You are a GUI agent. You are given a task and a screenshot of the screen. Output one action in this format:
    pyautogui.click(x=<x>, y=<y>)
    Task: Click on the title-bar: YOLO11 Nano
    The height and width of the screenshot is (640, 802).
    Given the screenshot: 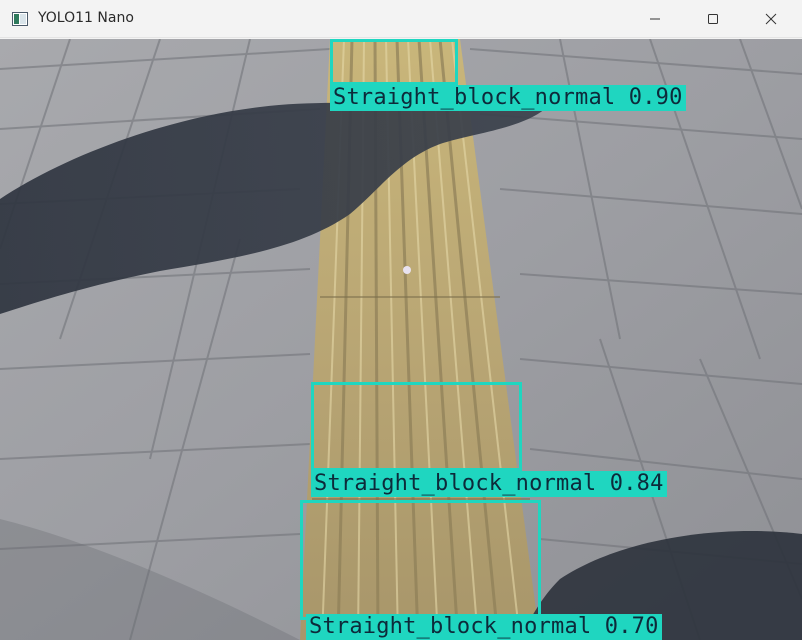 What is the action you would take?
    pyautogui.click(x=401, y=19)
    